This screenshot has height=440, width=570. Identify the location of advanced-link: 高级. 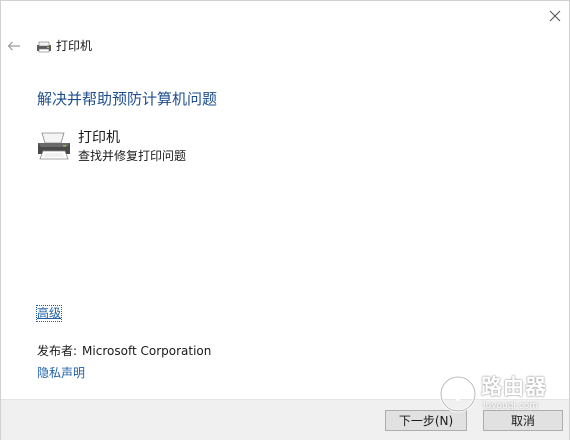
(49, 313).